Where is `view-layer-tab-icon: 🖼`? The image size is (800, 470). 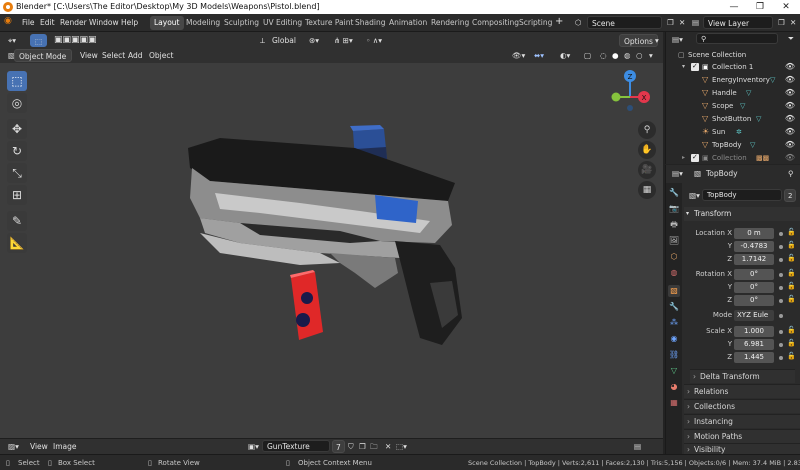 view-layer-tab-icon: 🖼 is located at coordinates (674, 241).